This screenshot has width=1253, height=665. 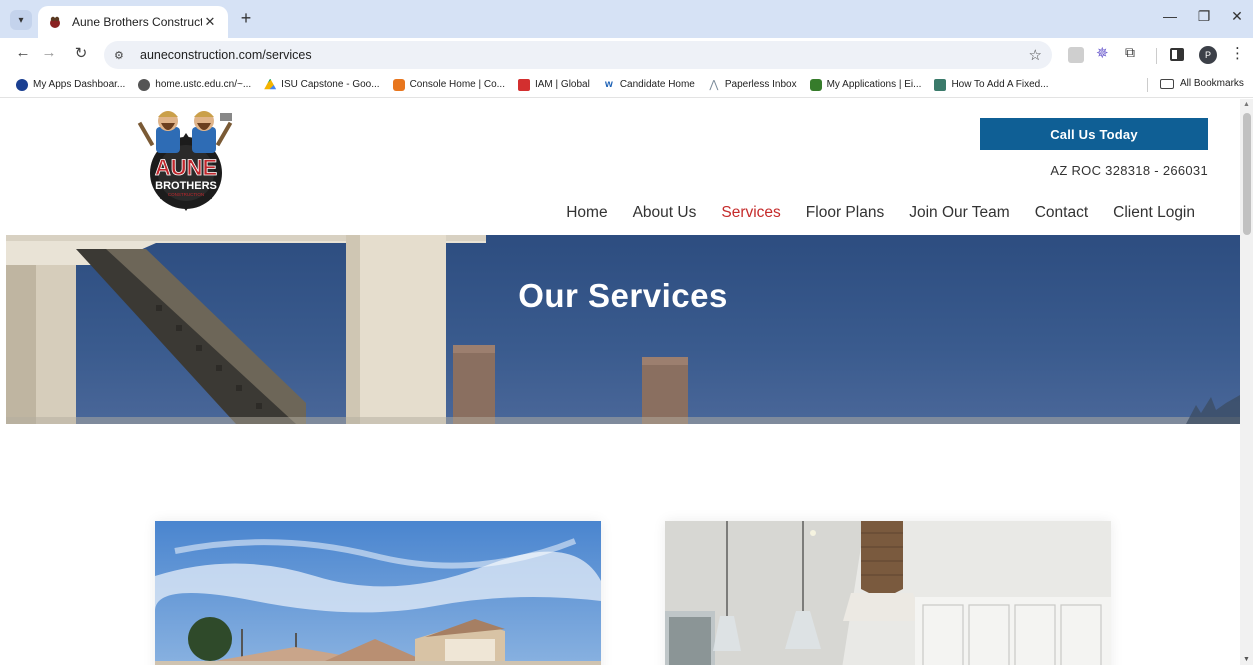 What do you see at coordinates (657, 84) in the screenshot?
I see `bookmark-label: Candidate Home` at bounding box center [657, 84].